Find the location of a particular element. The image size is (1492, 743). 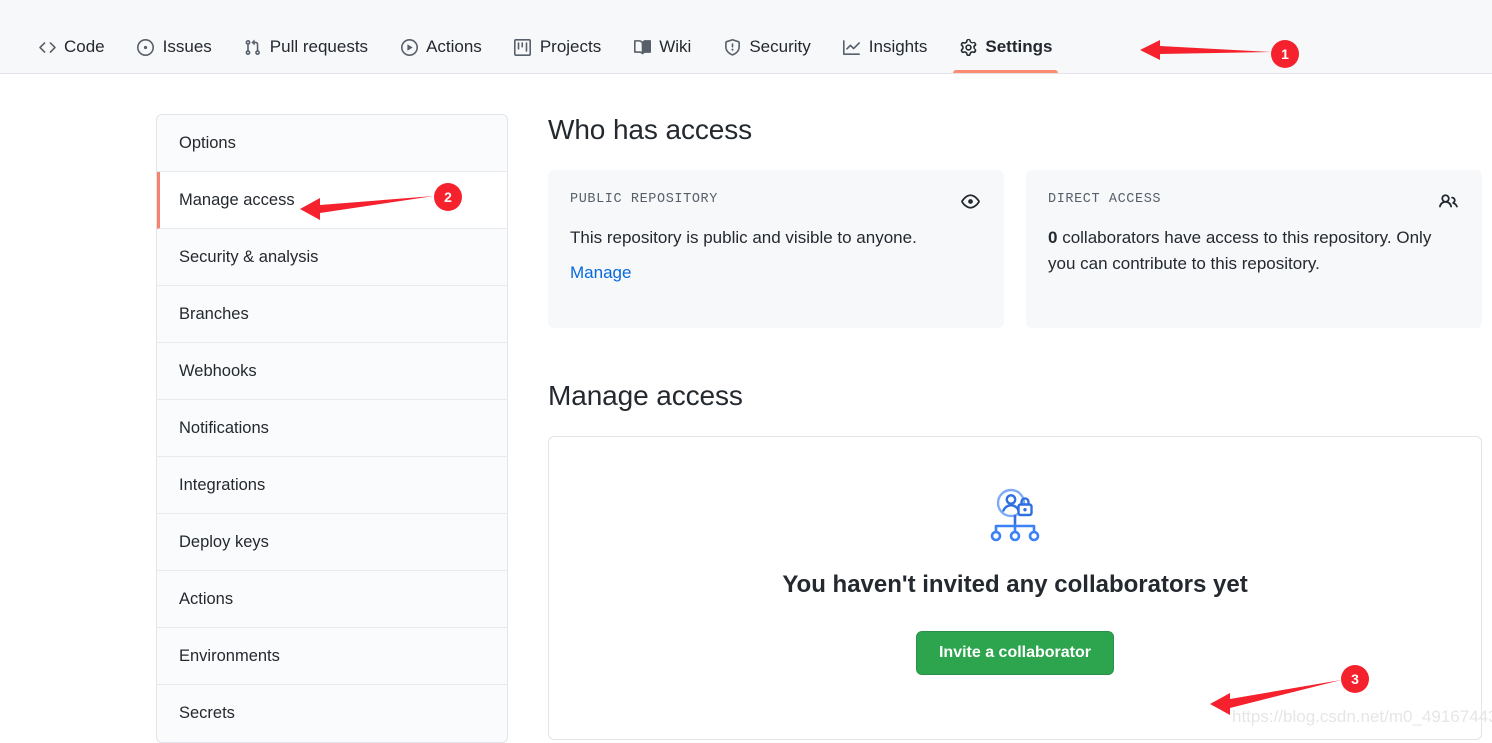

tab-wiki: Wiki is located at coordinates (662, 55).